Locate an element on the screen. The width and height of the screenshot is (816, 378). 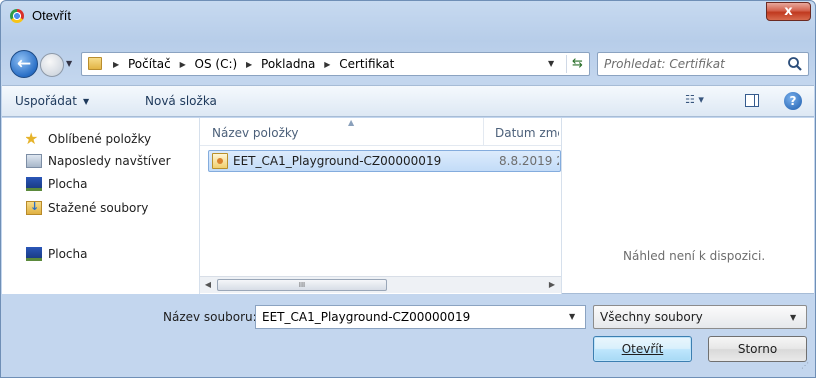
filename-combobox: ▼ is located at coordinates (420, 317).